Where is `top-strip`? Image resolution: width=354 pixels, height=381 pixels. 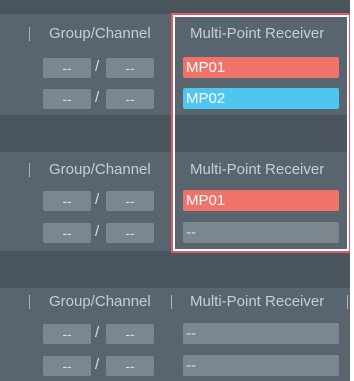
top-strip is located at coordinates (177, 7).